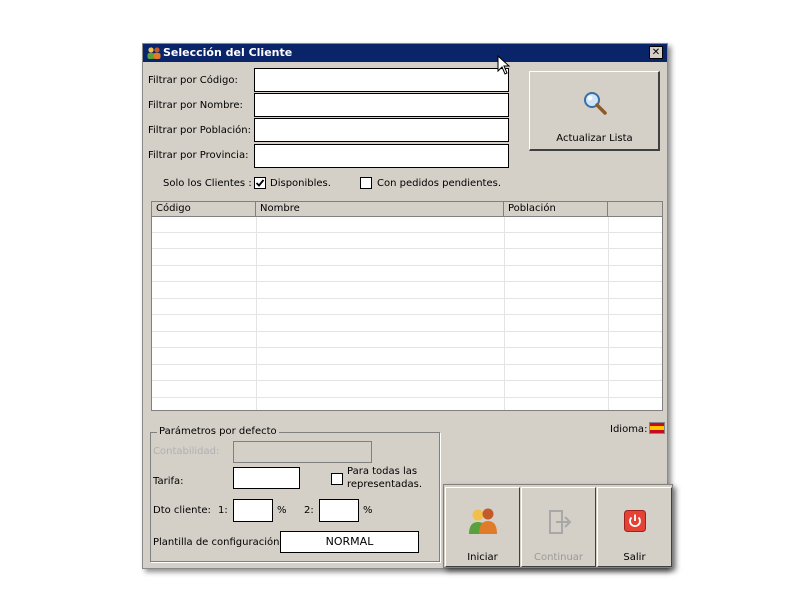  What do you see at coordinates (380, 209) in the screenshot?
I see `column-header-name: Nombre` at bounding box center [380, 209].